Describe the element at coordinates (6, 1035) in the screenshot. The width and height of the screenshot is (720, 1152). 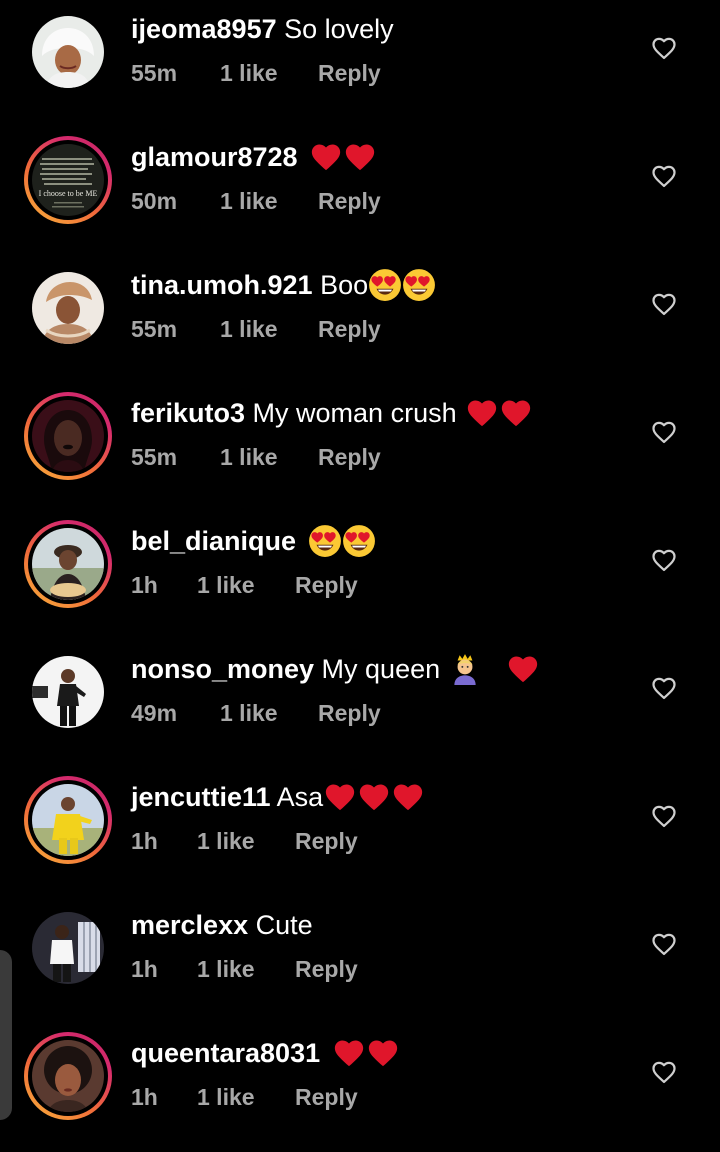
I see `scroll-handle` at that location.